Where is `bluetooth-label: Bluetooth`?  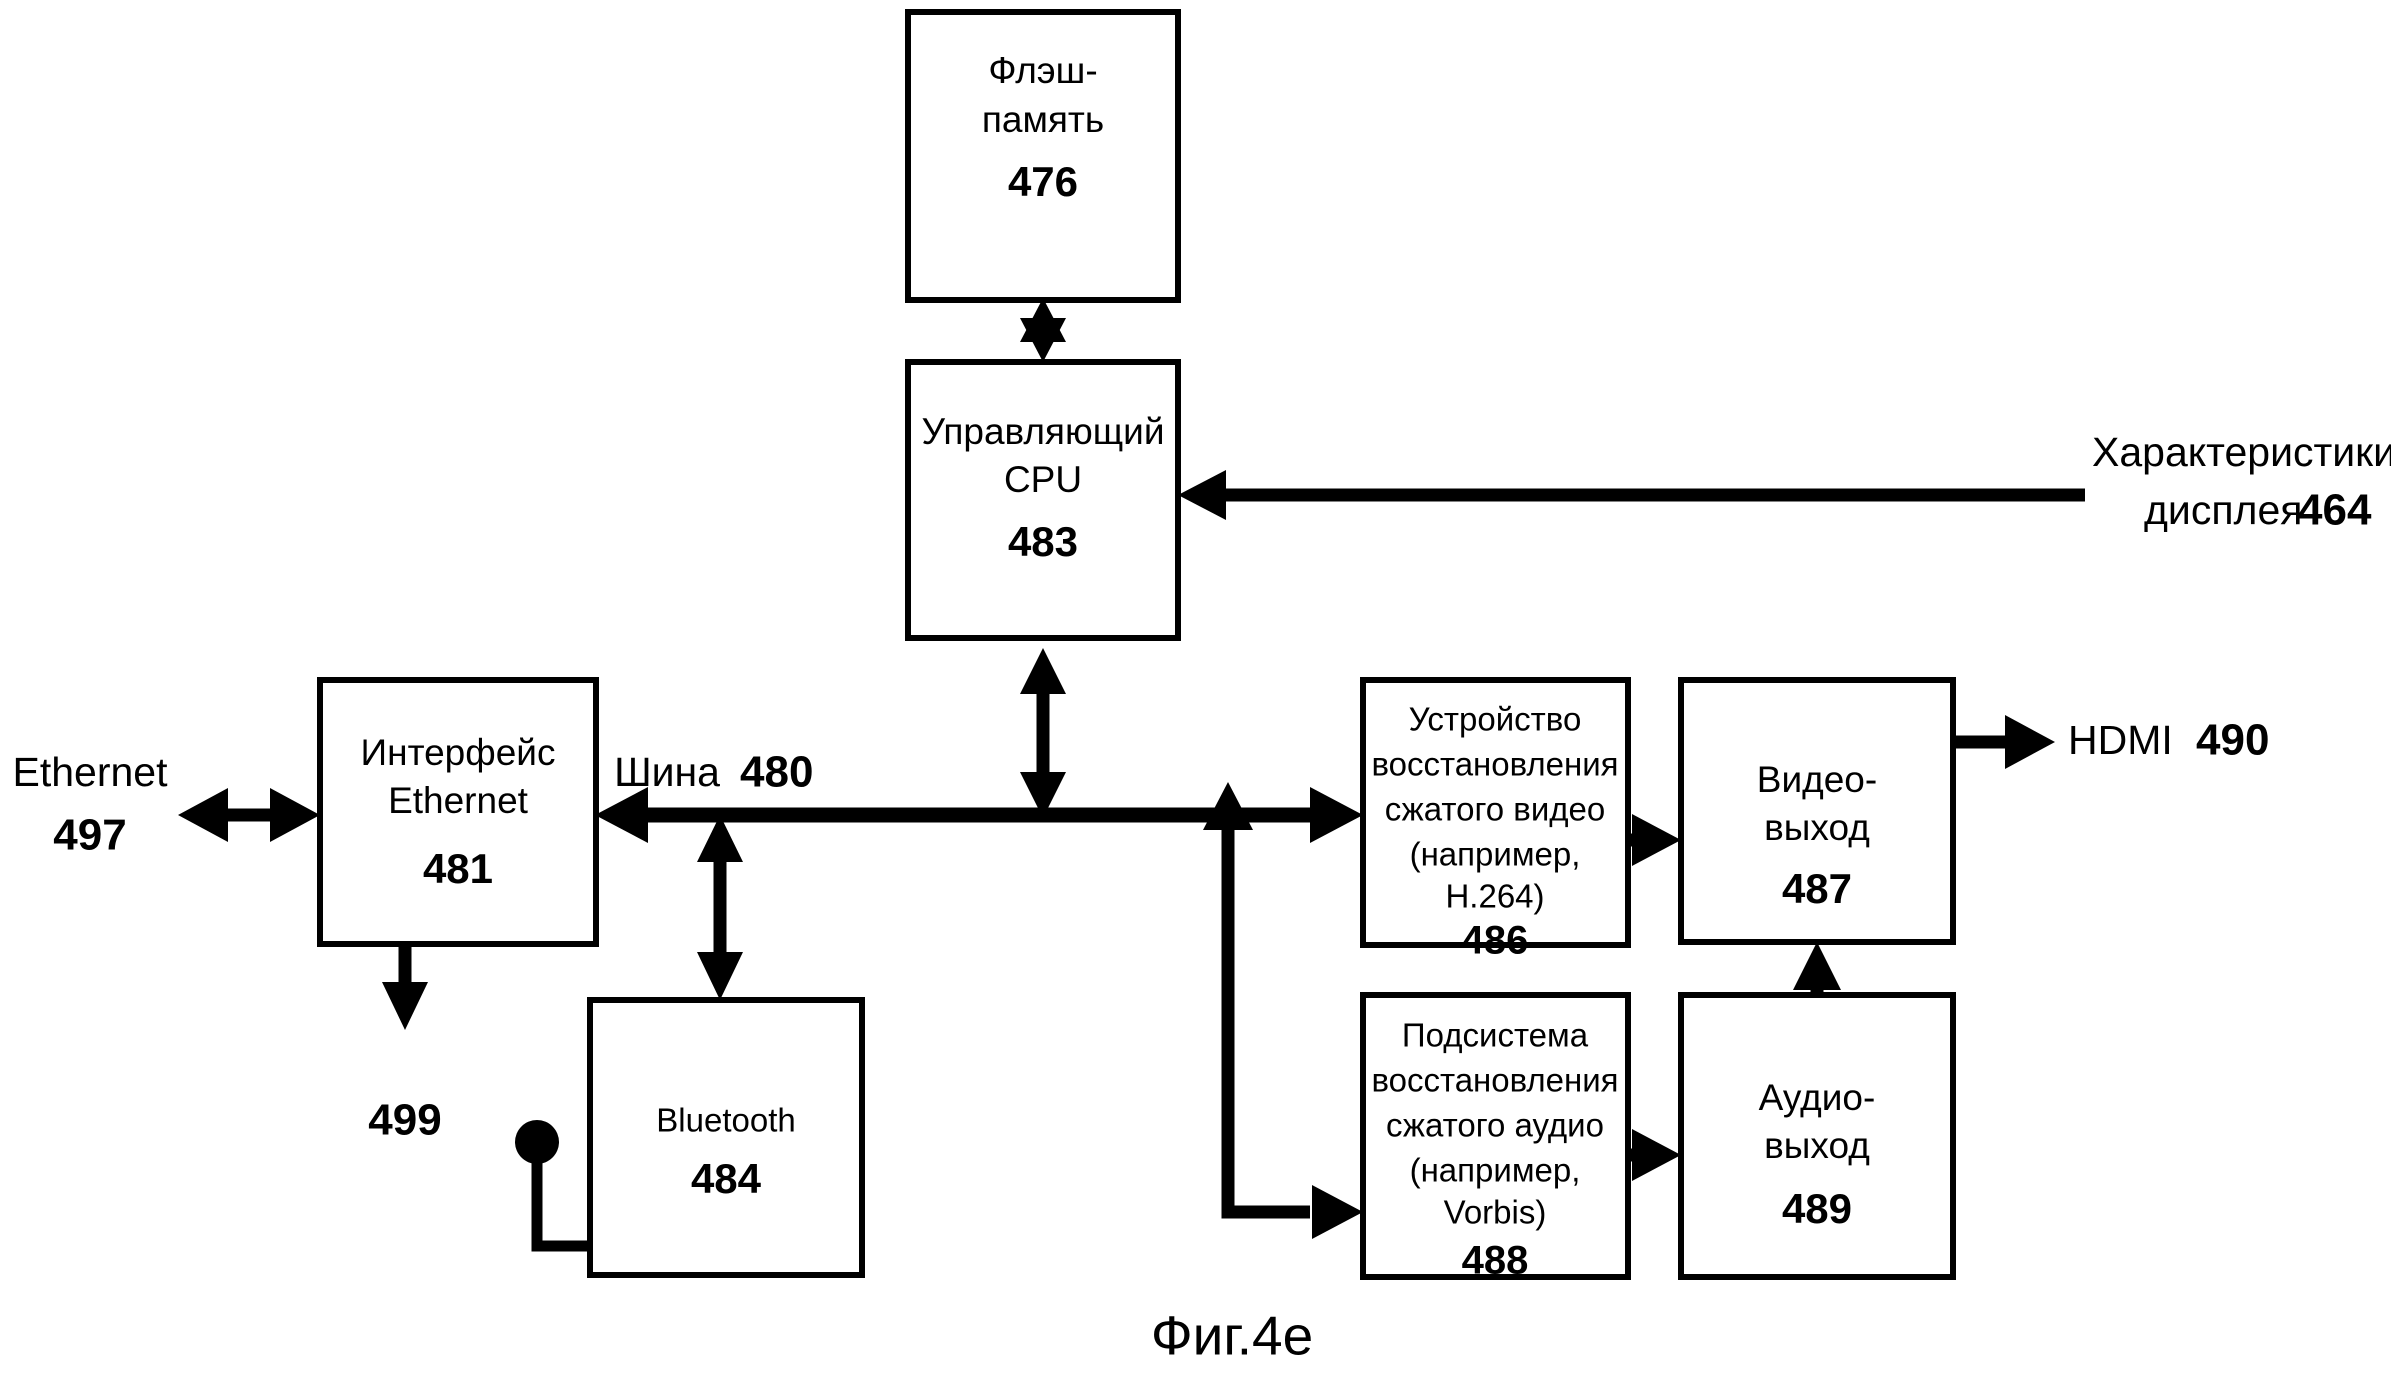
bluetooth-label: Bluetooth is located at coordinates (725, 1120).